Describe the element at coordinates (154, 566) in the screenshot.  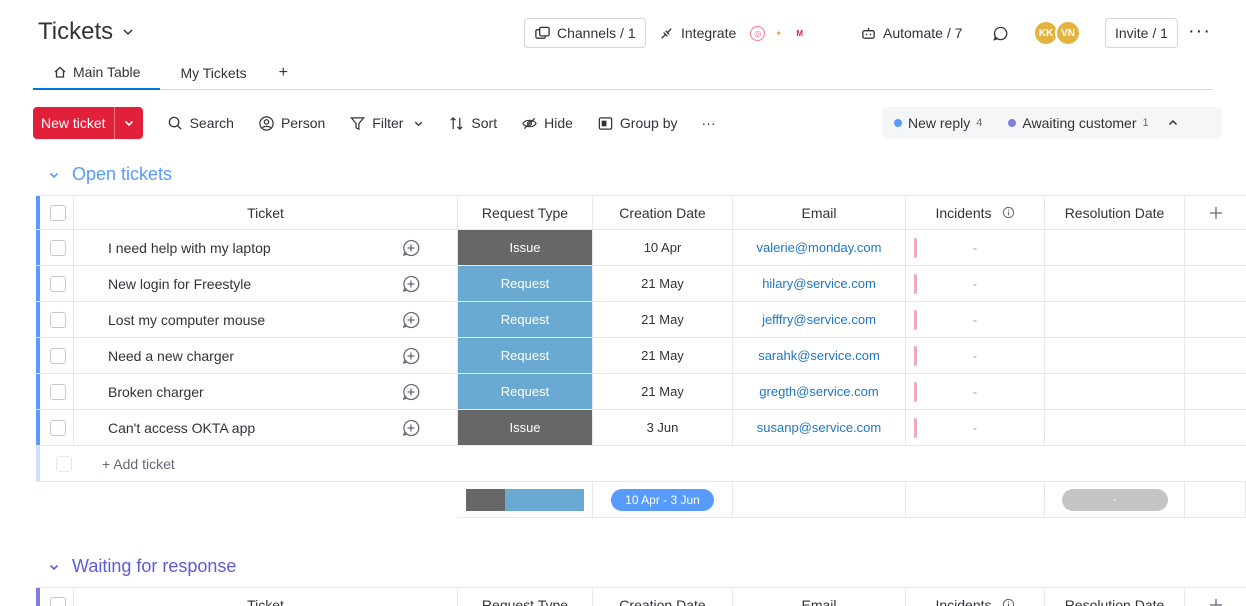
I see `group-title: Waiting for response` at that location.